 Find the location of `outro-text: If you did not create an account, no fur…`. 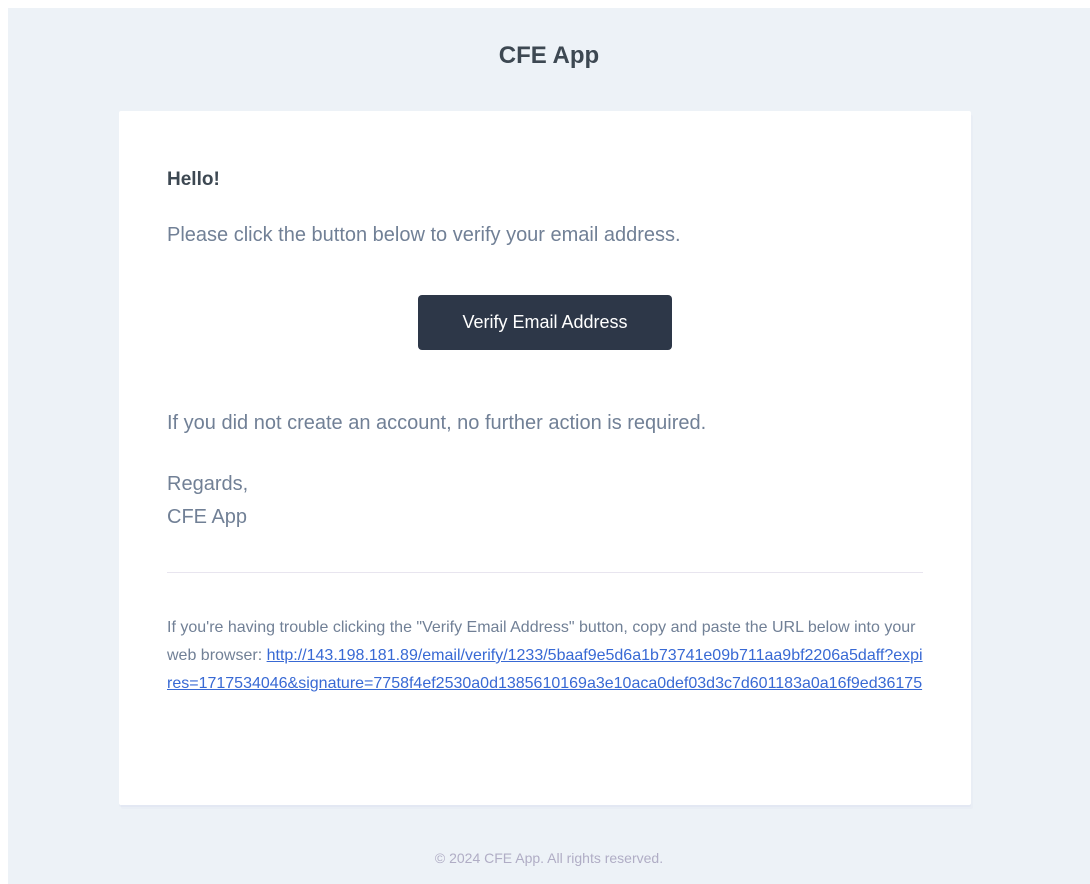

outro-text: If you did not create an account, no fur… is located at coordinates (437, 423).